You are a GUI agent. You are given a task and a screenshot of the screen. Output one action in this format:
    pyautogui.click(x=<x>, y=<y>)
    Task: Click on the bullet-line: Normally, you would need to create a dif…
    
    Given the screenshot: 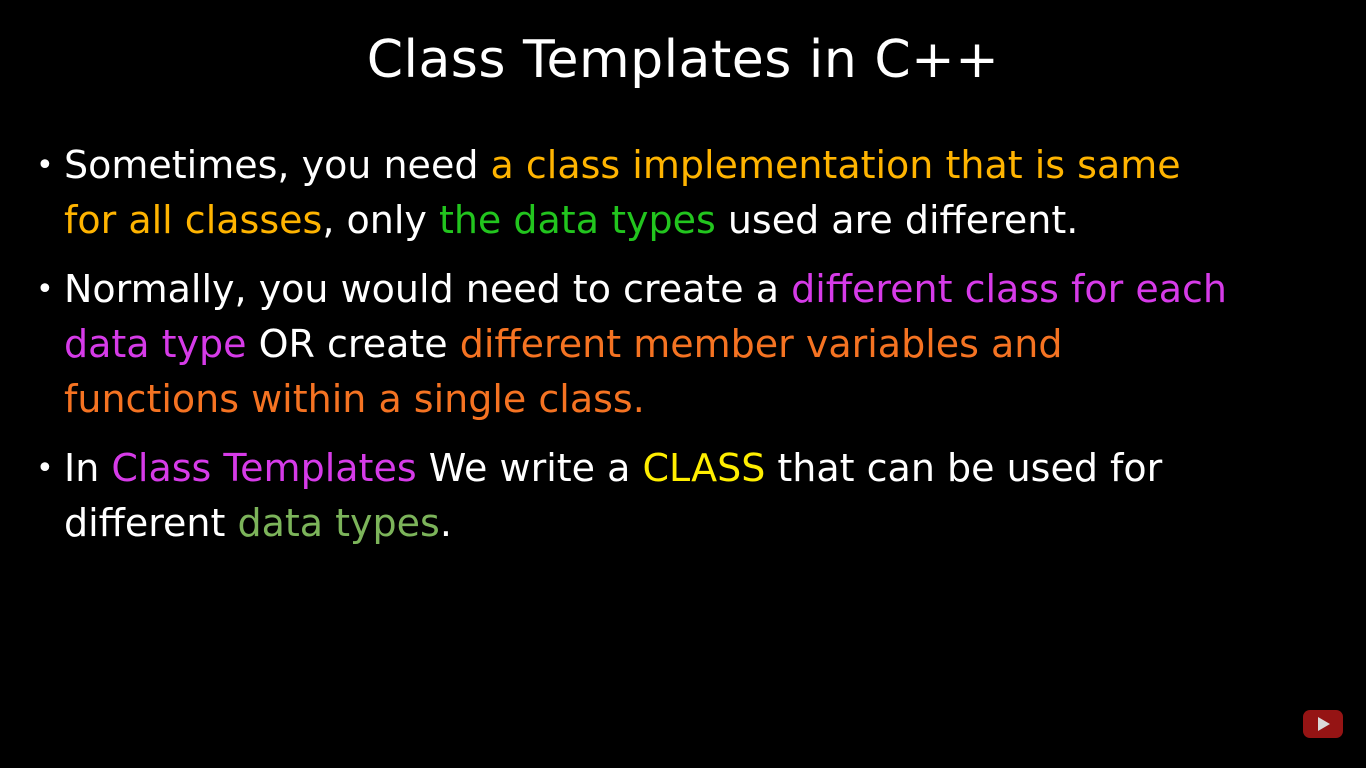 What is the action you would take?
    pyautogui.click(x=700, y=289)
    